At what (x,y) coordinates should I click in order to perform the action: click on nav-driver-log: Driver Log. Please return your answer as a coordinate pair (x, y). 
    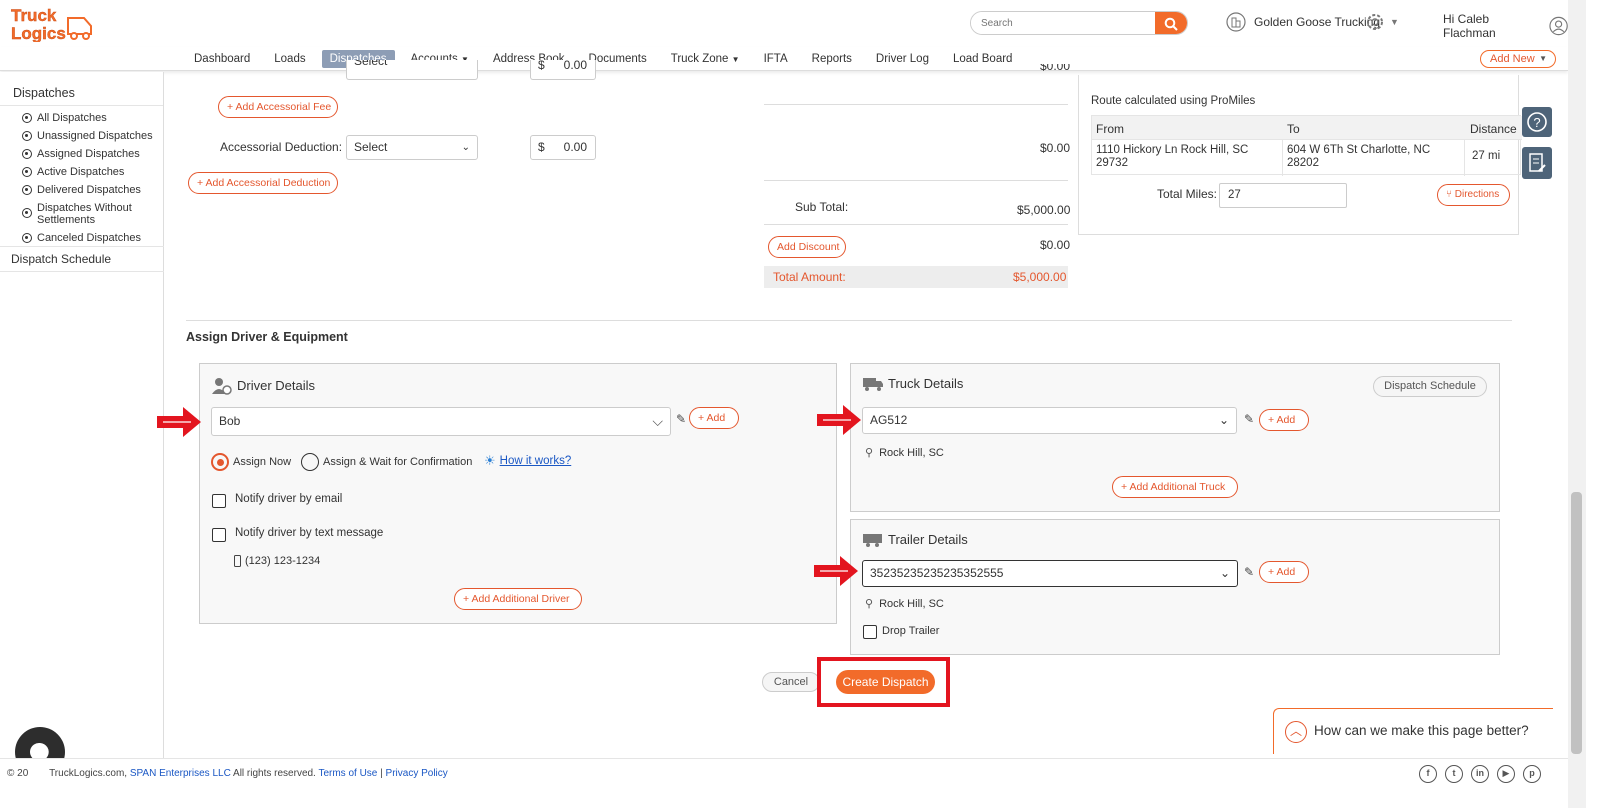
    Looking at the image, I should click on (902, 59).